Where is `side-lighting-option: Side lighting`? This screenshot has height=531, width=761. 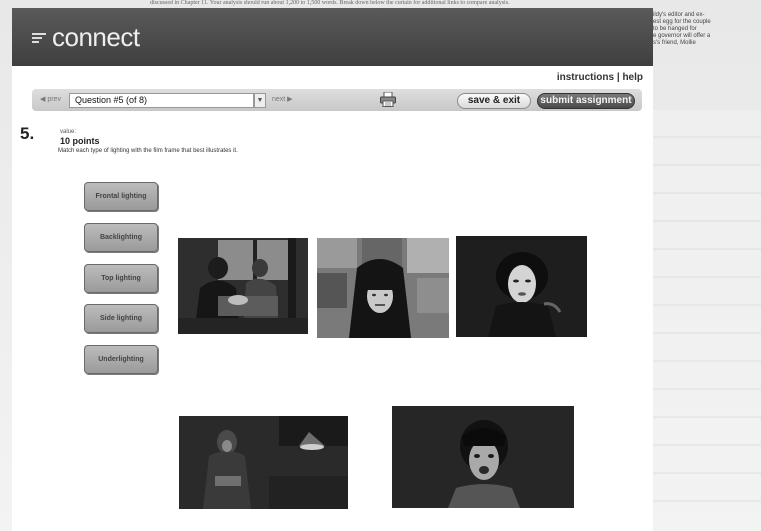
side-lighting-option: Side lighting is located at coordinates (121, 318).